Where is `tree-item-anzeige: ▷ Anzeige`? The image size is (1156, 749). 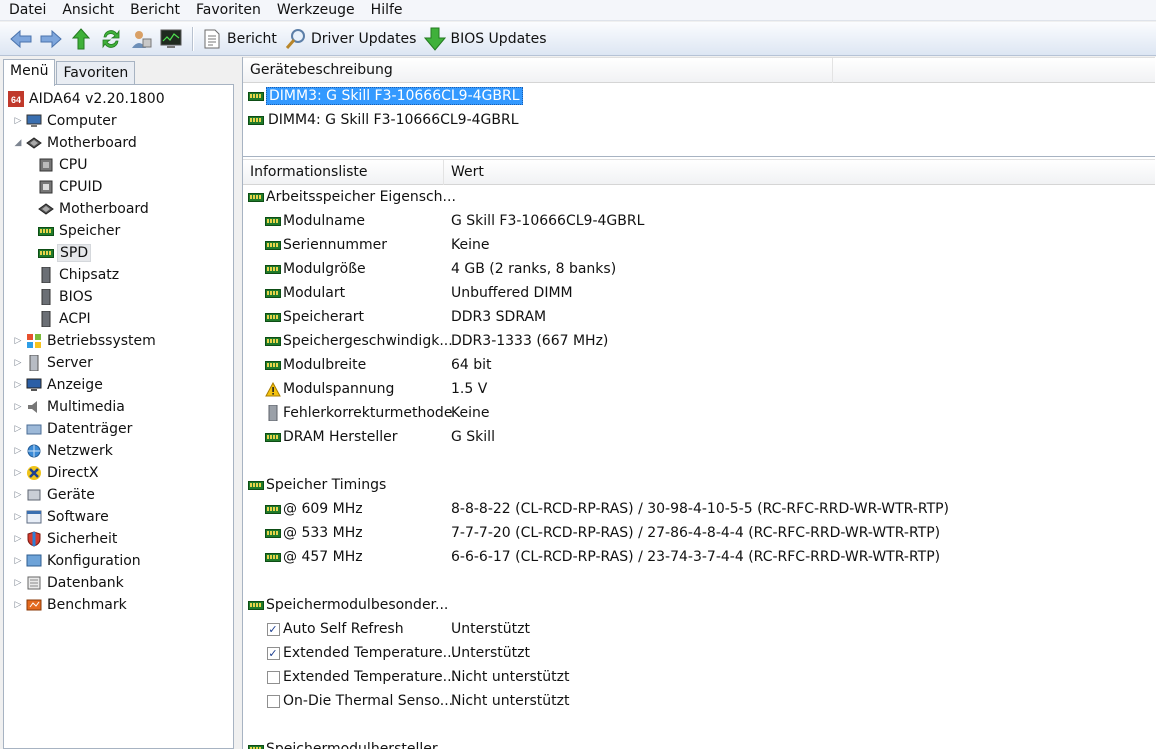
tree-item-anzeige: ▷ Anzeige is located at coordinates (58, 385).